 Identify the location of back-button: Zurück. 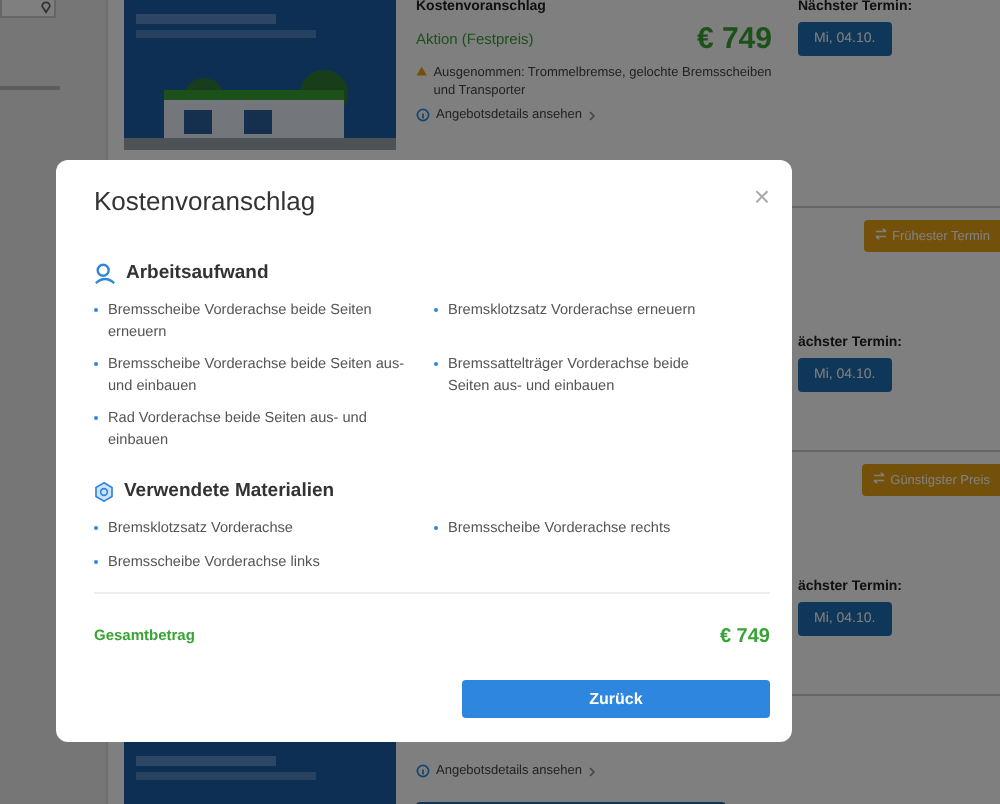
(616, 699).